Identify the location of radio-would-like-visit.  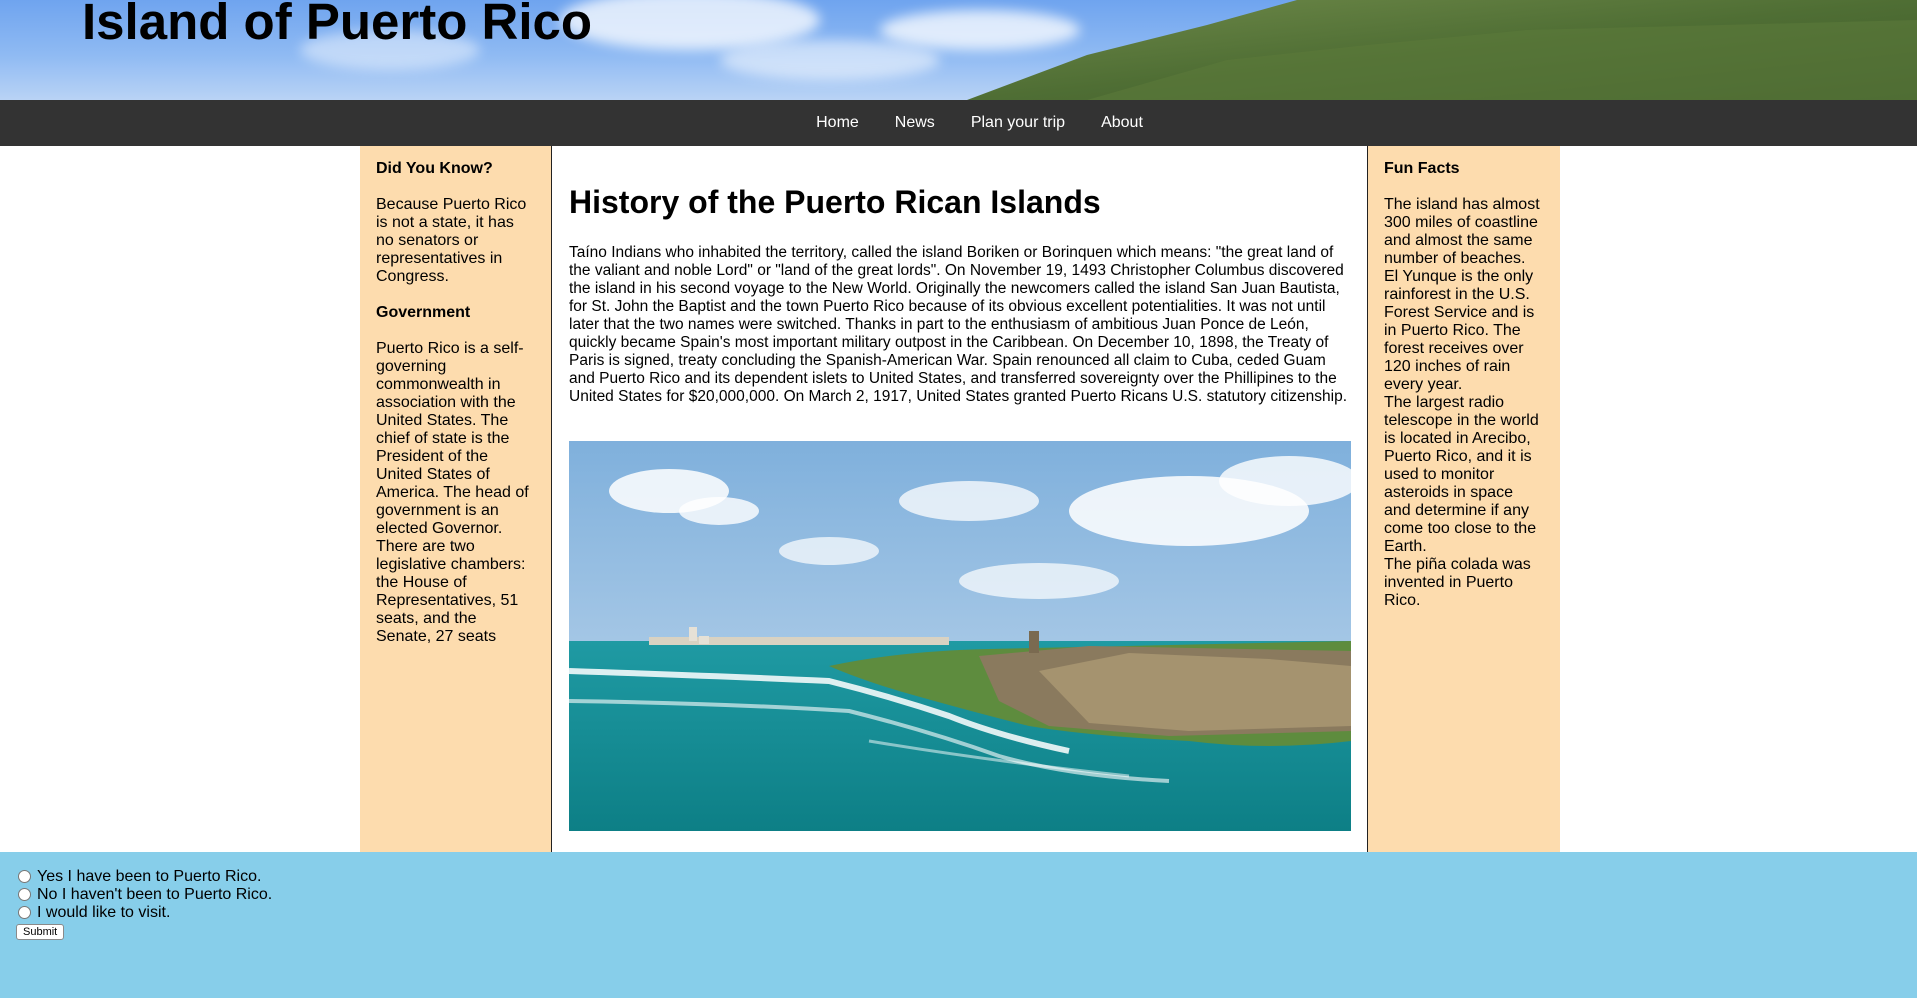
(24, 912).